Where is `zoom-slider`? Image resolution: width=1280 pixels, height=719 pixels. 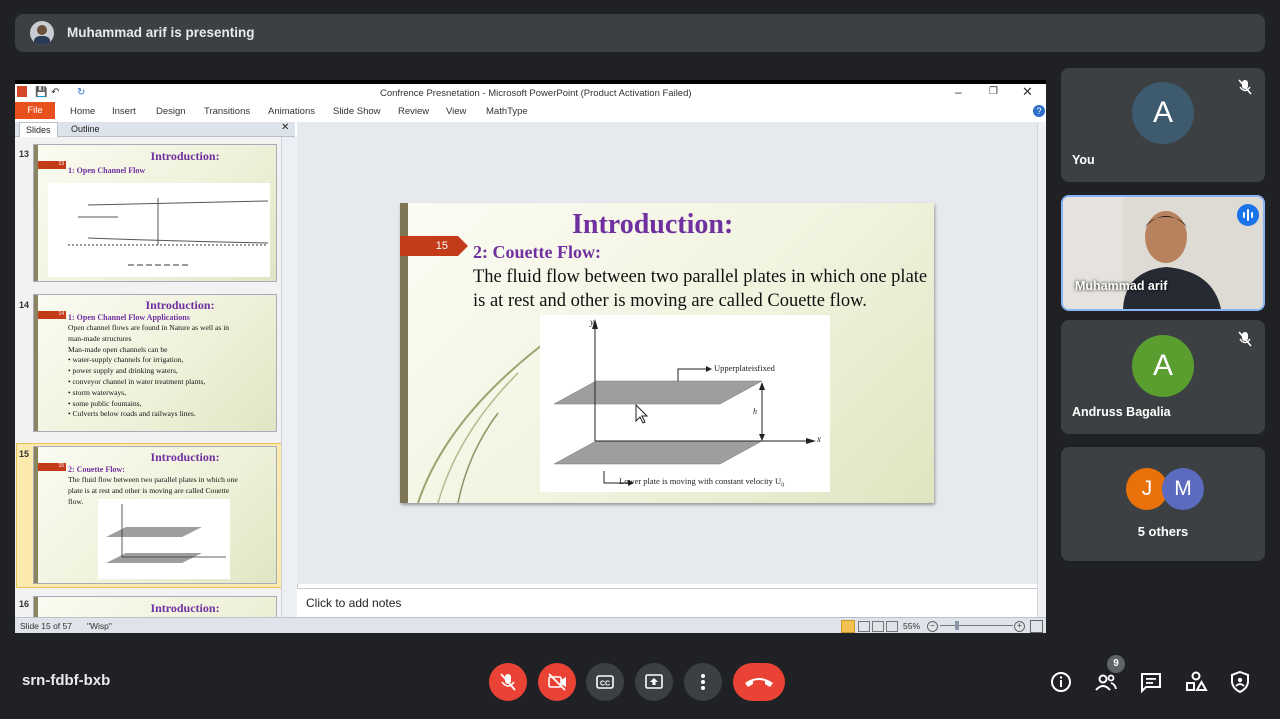
zoom-slider is located at coordinates (976, 625).